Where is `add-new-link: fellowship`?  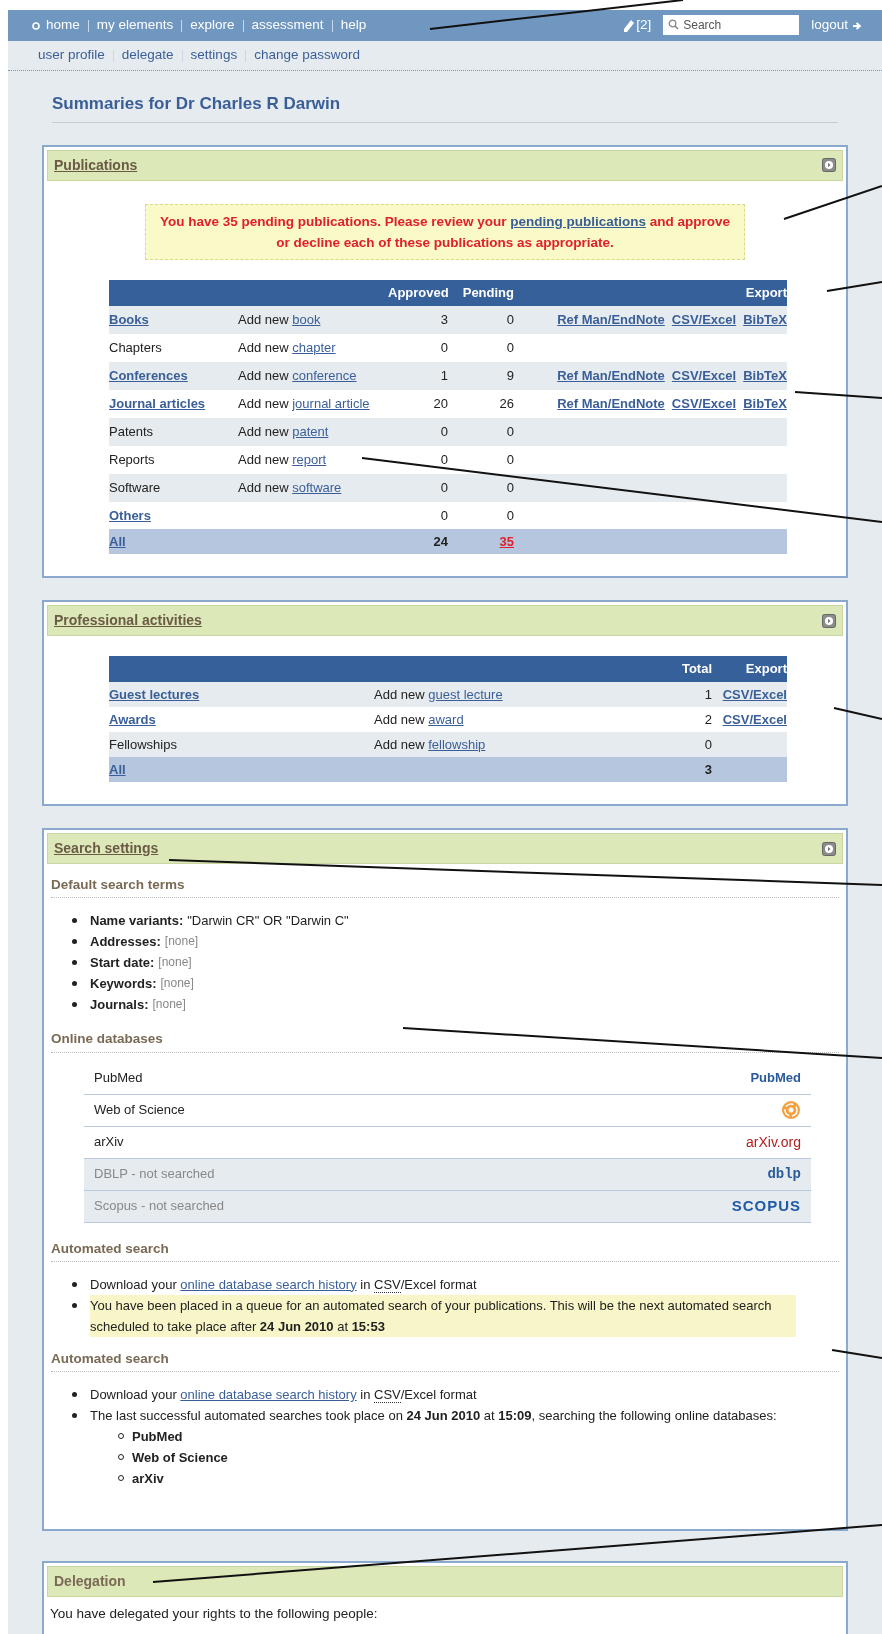 add-new-link: fellowship is located at coordinates (457, 744).